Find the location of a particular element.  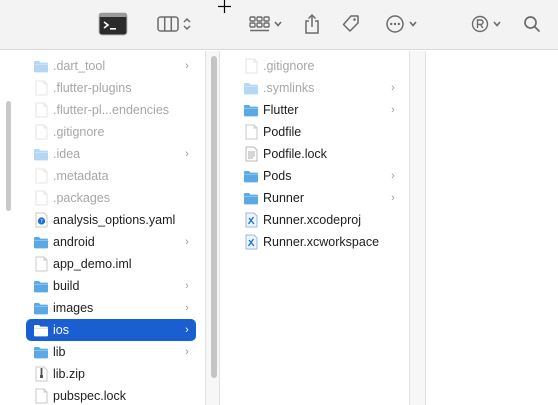

list-item-label: .dart_tool is located at coordinates (79, 66).